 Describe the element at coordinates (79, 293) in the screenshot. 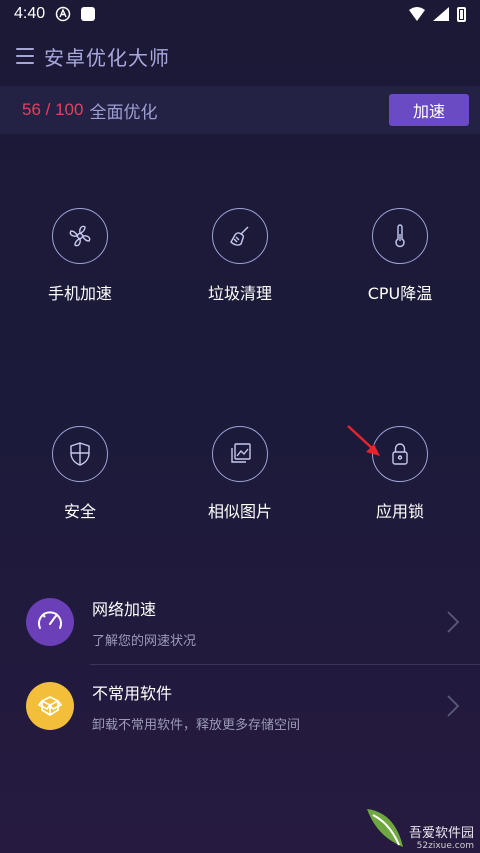

I see `grid-label-phone-boost: 手机加速` at that location.